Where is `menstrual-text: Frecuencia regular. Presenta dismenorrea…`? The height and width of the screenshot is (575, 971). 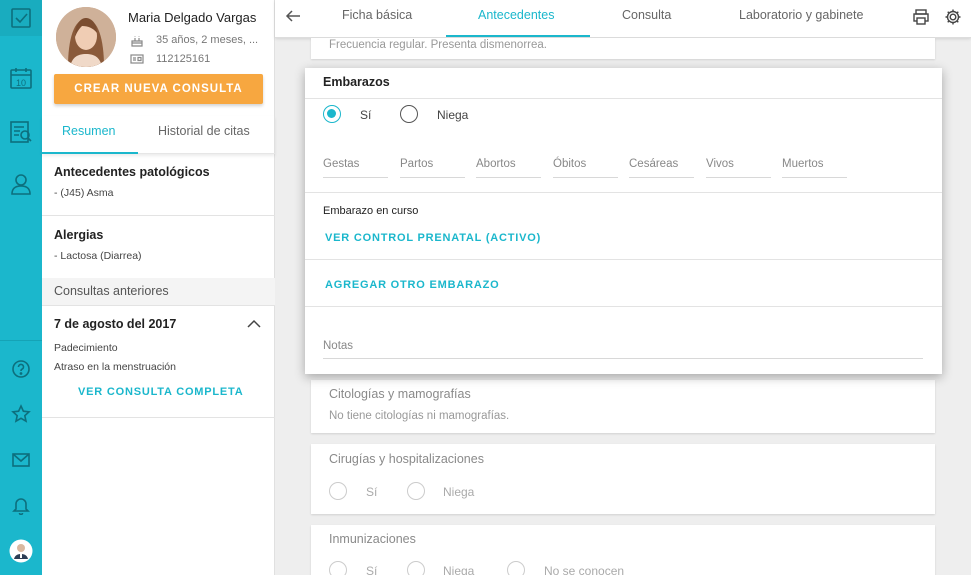
menstrual-text: Frecuencia regular. Presenta dismenorrea… is located at coordinates (438, 45).